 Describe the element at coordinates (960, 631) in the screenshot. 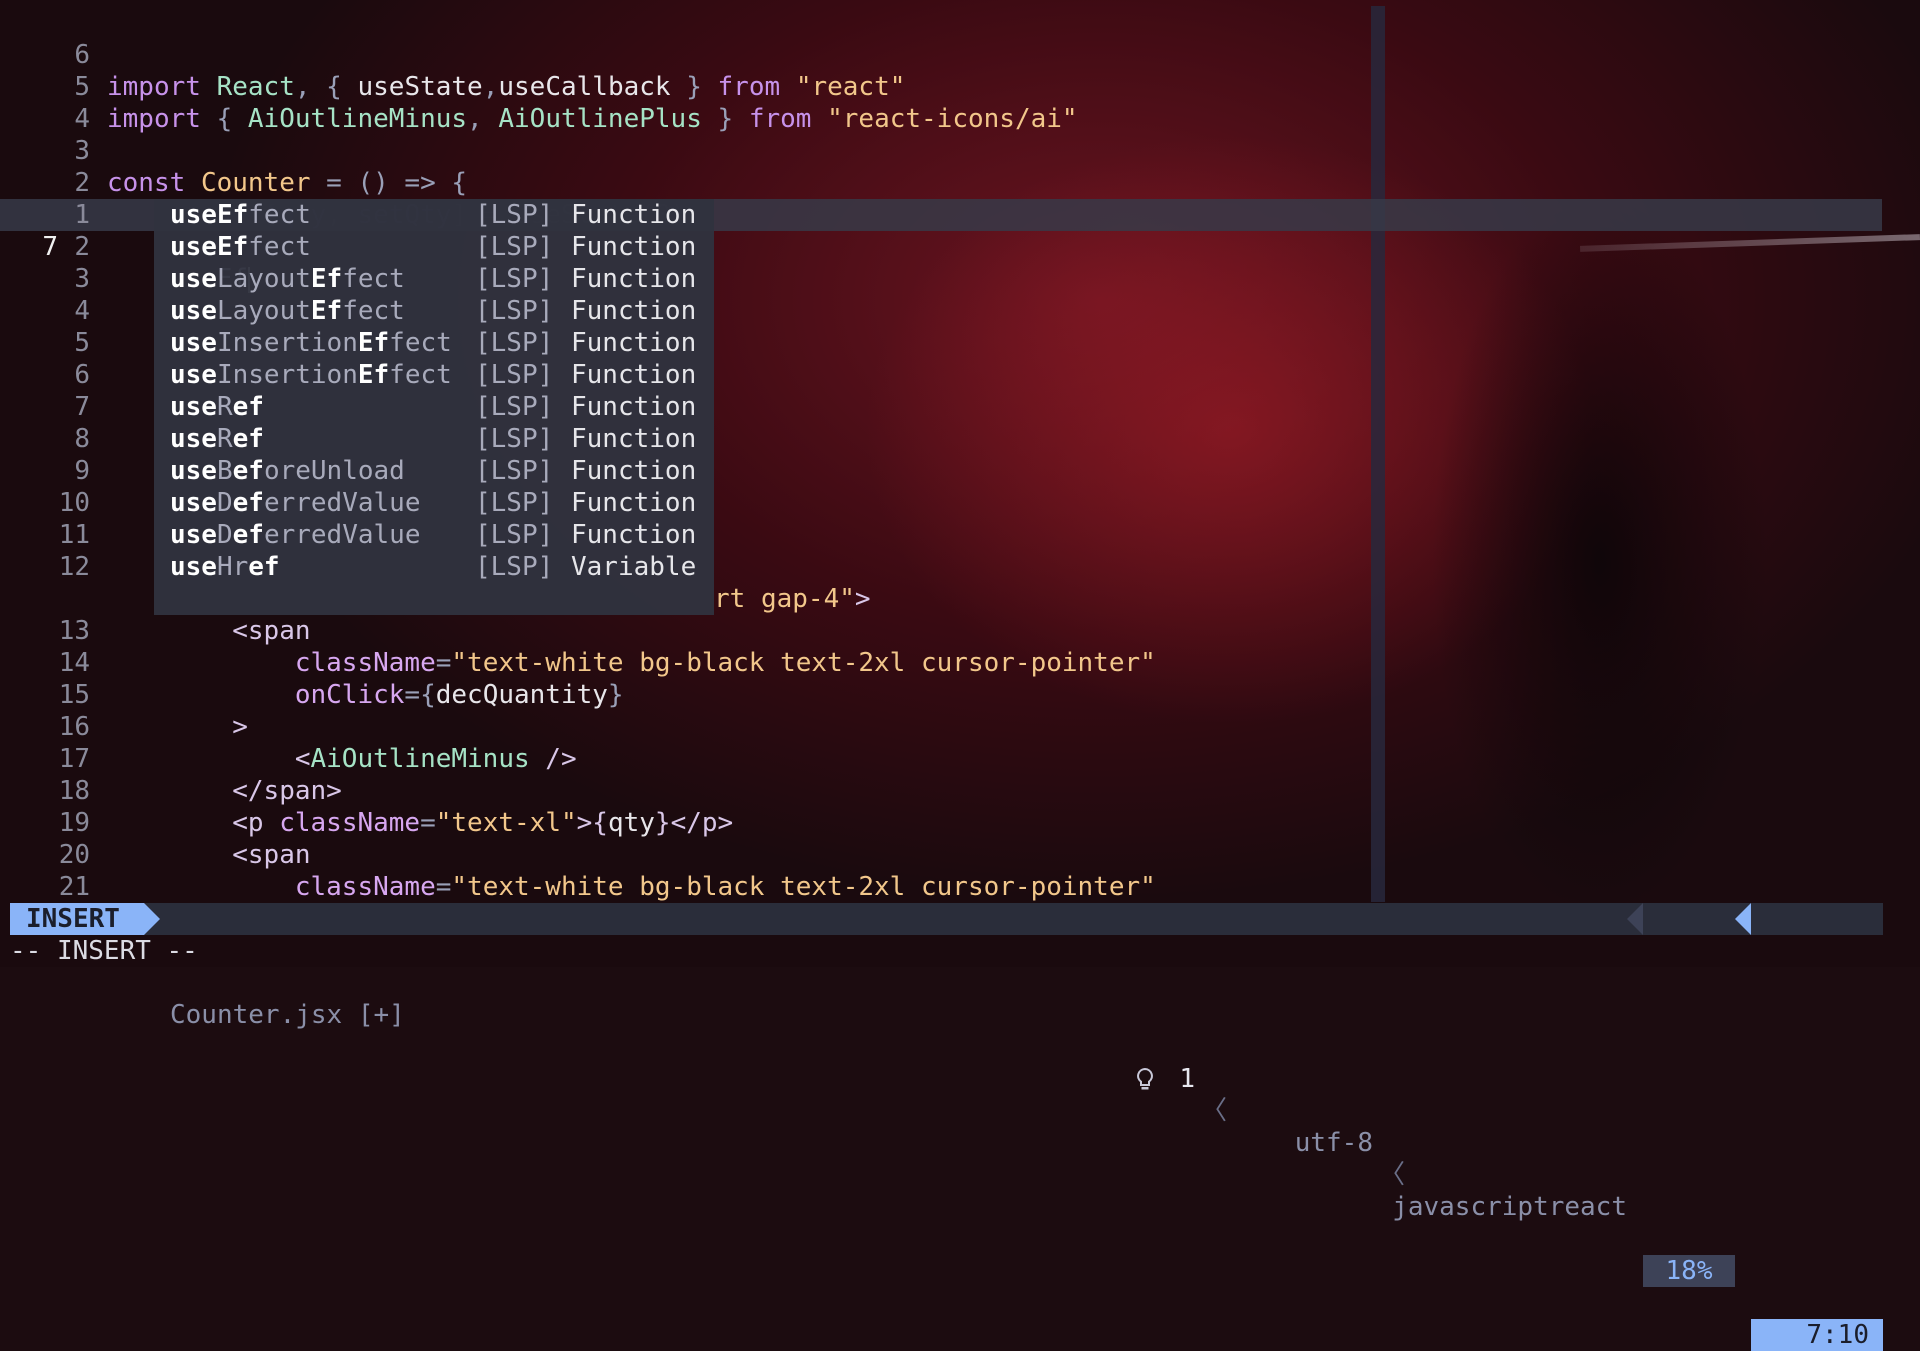

I see `code-line: 13 <span` at that location.